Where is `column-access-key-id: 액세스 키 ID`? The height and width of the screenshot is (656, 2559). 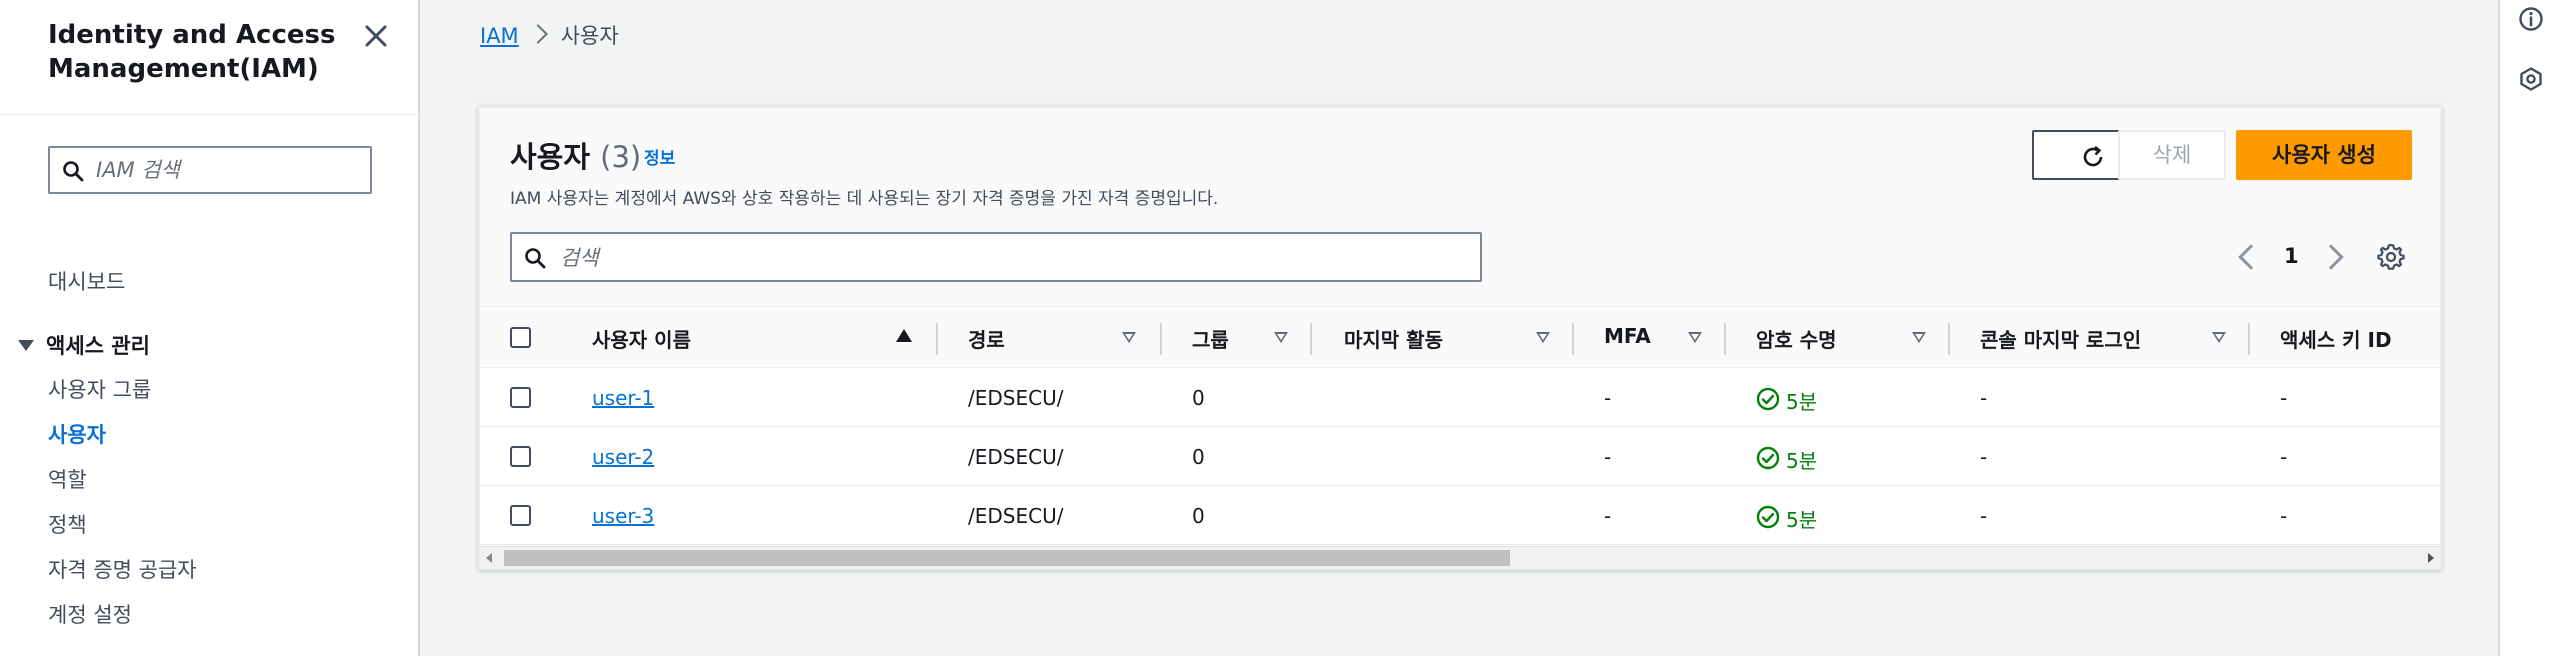 column-access-key-id: 액세스 키 ID is located at coordinates (2336, 338).